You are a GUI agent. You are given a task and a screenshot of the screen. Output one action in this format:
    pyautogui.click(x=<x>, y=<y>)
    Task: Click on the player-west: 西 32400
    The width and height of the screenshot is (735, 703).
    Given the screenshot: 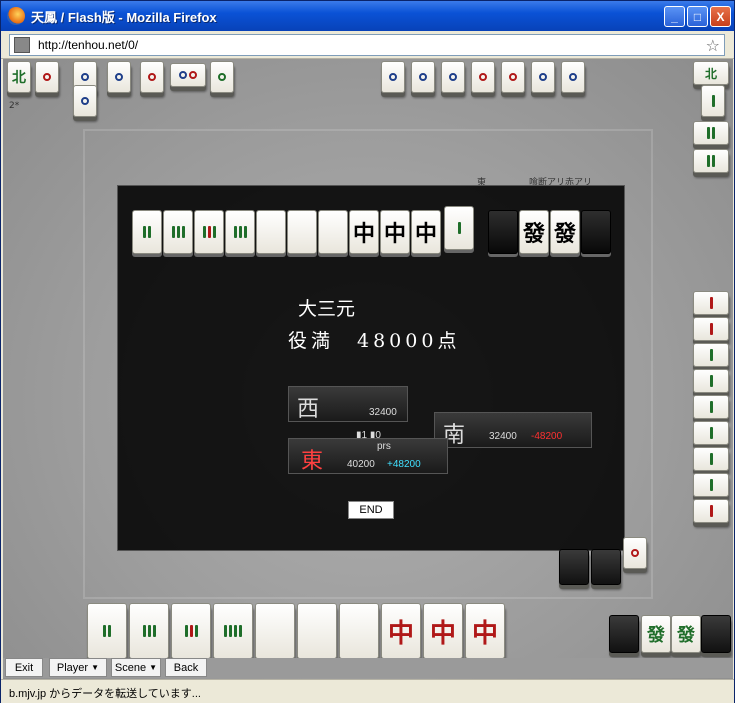 What is the action you would take?
    pyautogui.click(x=348, y=404)
    